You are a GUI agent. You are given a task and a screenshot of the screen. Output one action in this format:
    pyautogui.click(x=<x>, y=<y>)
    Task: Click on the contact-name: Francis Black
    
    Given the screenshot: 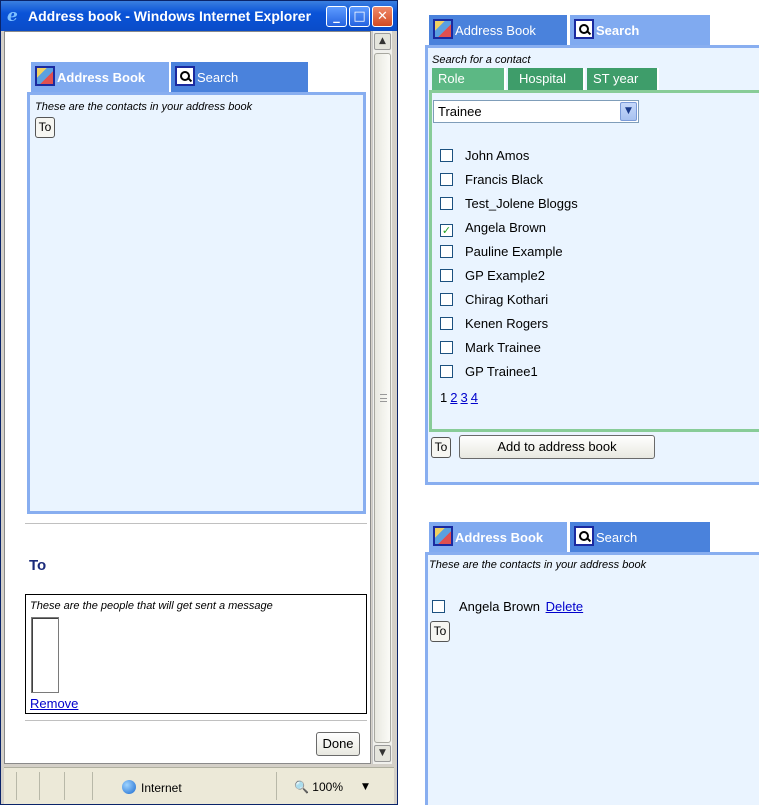 What is the action you would take?
    pyautogui.click(x=504, y=179)
    